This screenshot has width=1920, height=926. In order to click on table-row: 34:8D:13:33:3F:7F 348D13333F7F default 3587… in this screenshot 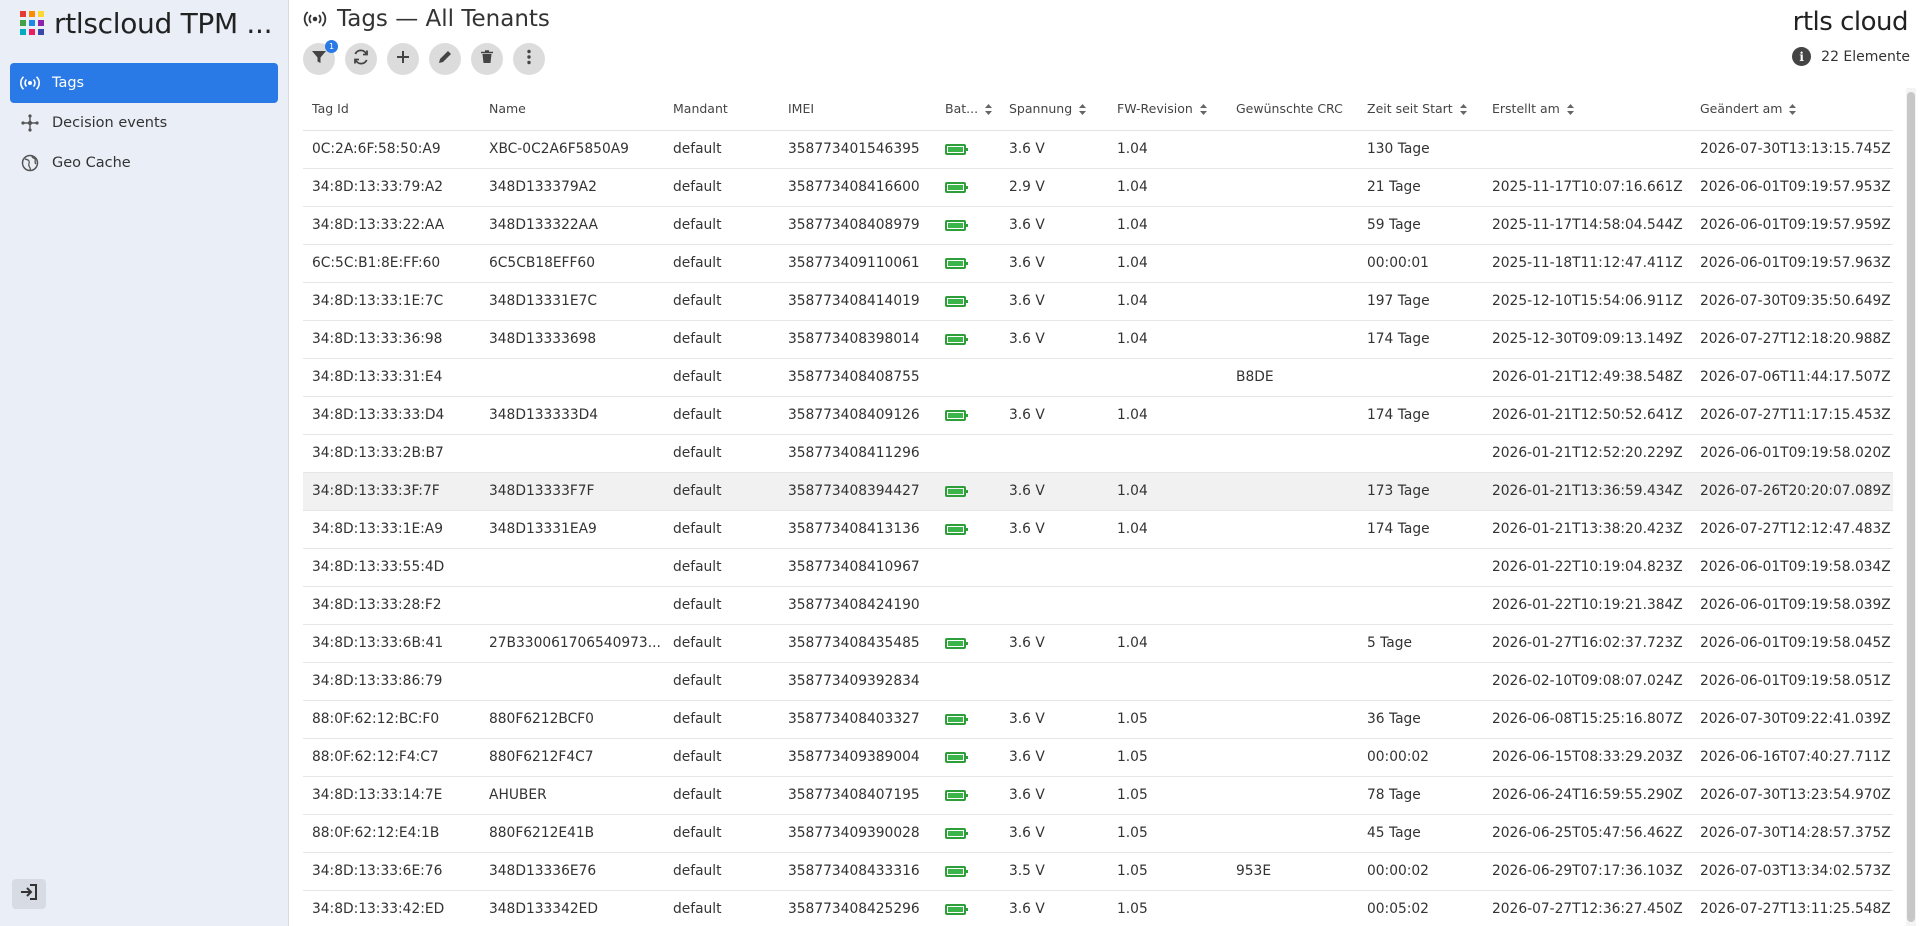, I will do `click(1098, 491)`.